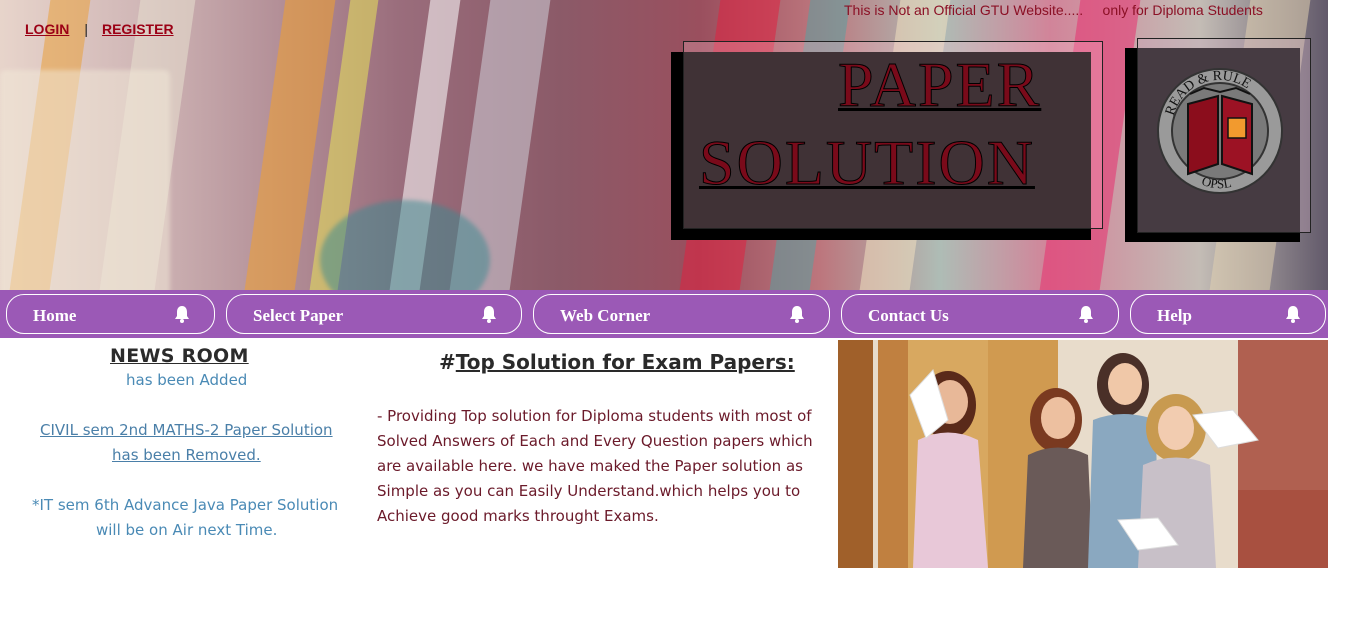 The width and height of the screenshot is (1360, 623). Describe the element at coordinates (681, 314) in the screenshot. I see `nav-item-web-corner: Web Corner` at that location.